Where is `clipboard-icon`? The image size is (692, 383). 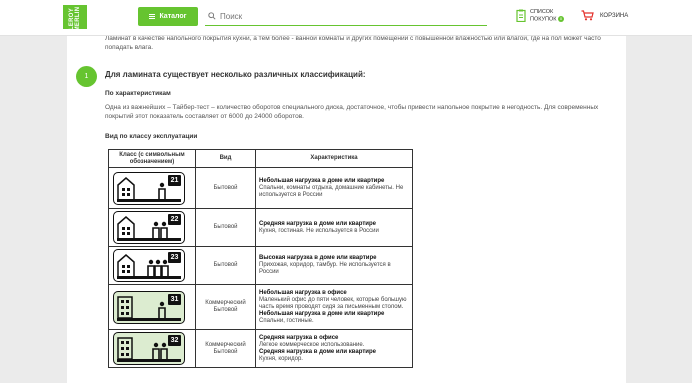 clipboard-icon is located at coordinates (521, 15).